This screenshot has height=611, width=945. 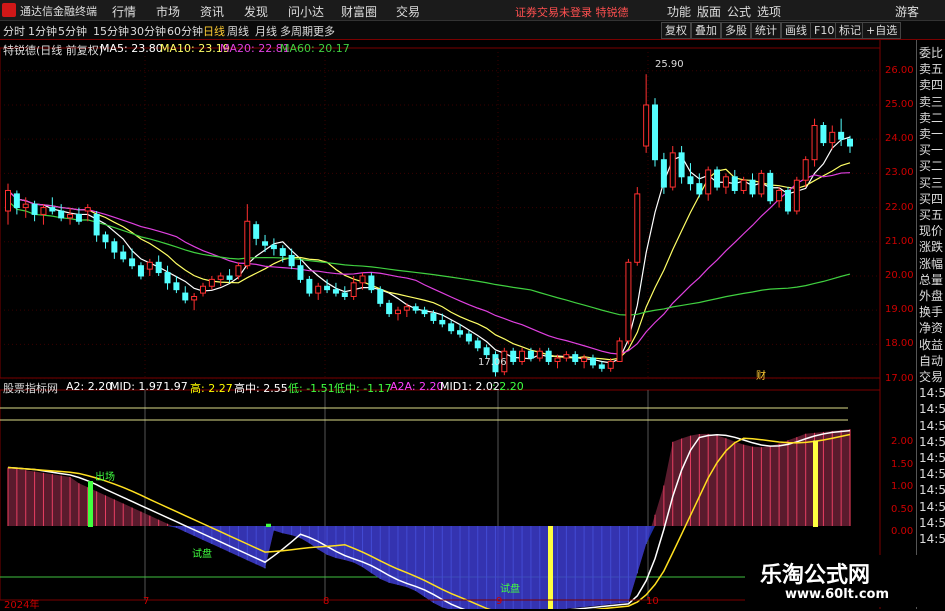 I want to click on period-tab-8: 月线, so click(x=266, y=31).